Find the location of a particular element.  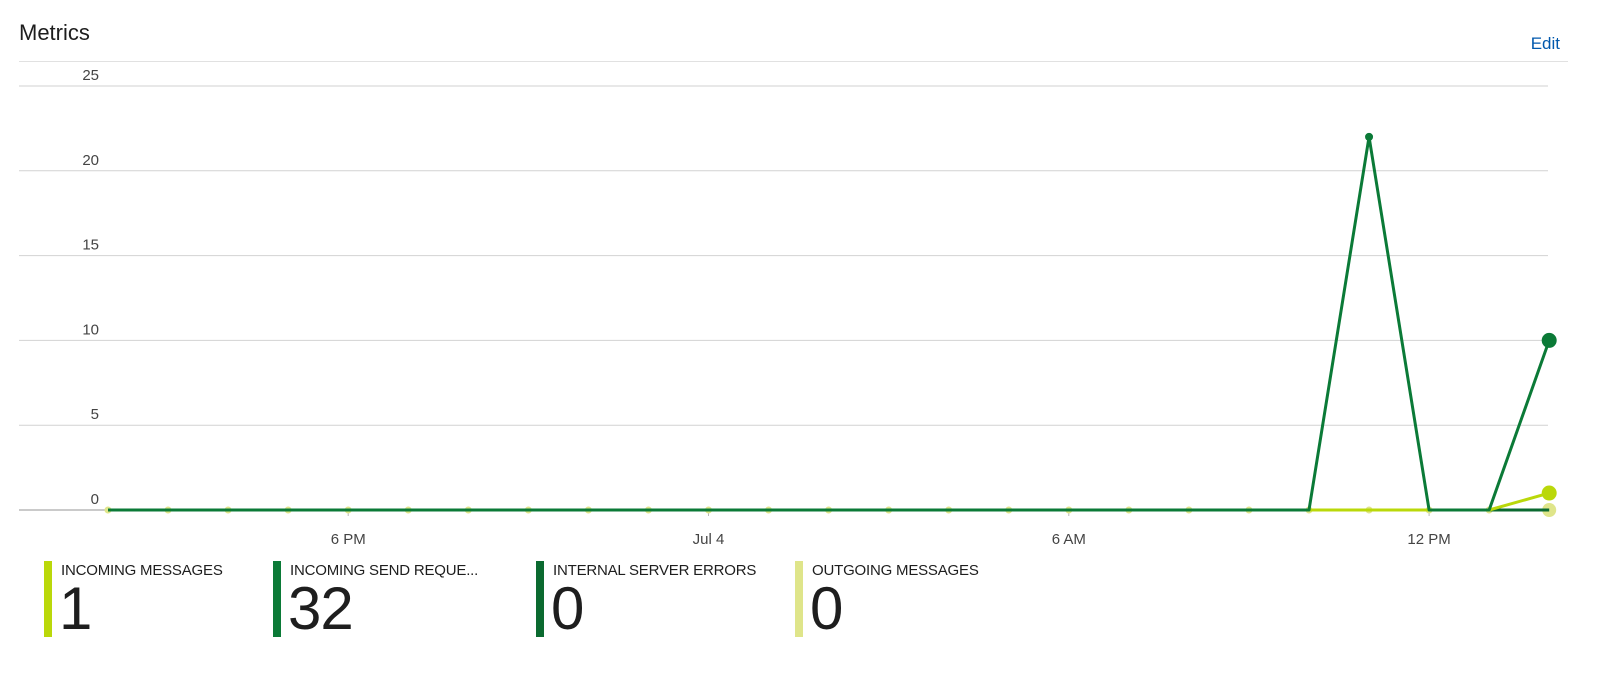

x-tick-label: Jul 4 is located at coordinates (709, 539).